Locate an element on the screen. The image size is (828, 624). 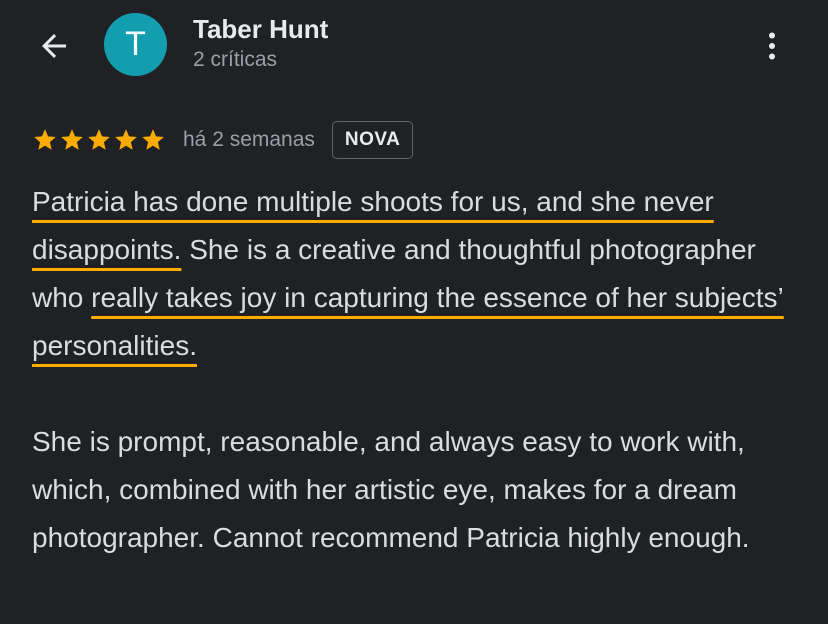
star-rating is located at coordinates (99, 140).